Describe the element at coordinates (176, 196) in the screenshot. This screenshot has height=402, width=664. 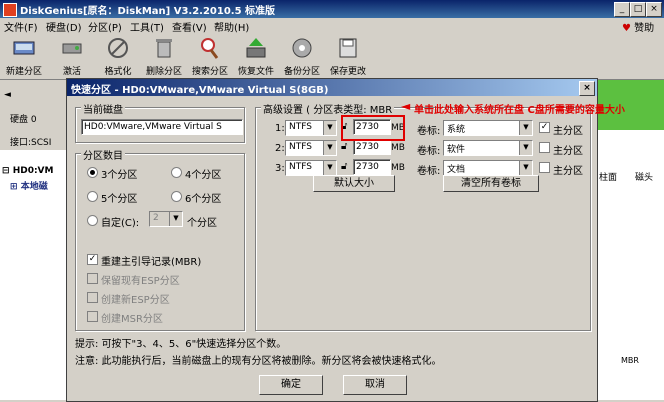
I see `radio-6-partitions` at that location.